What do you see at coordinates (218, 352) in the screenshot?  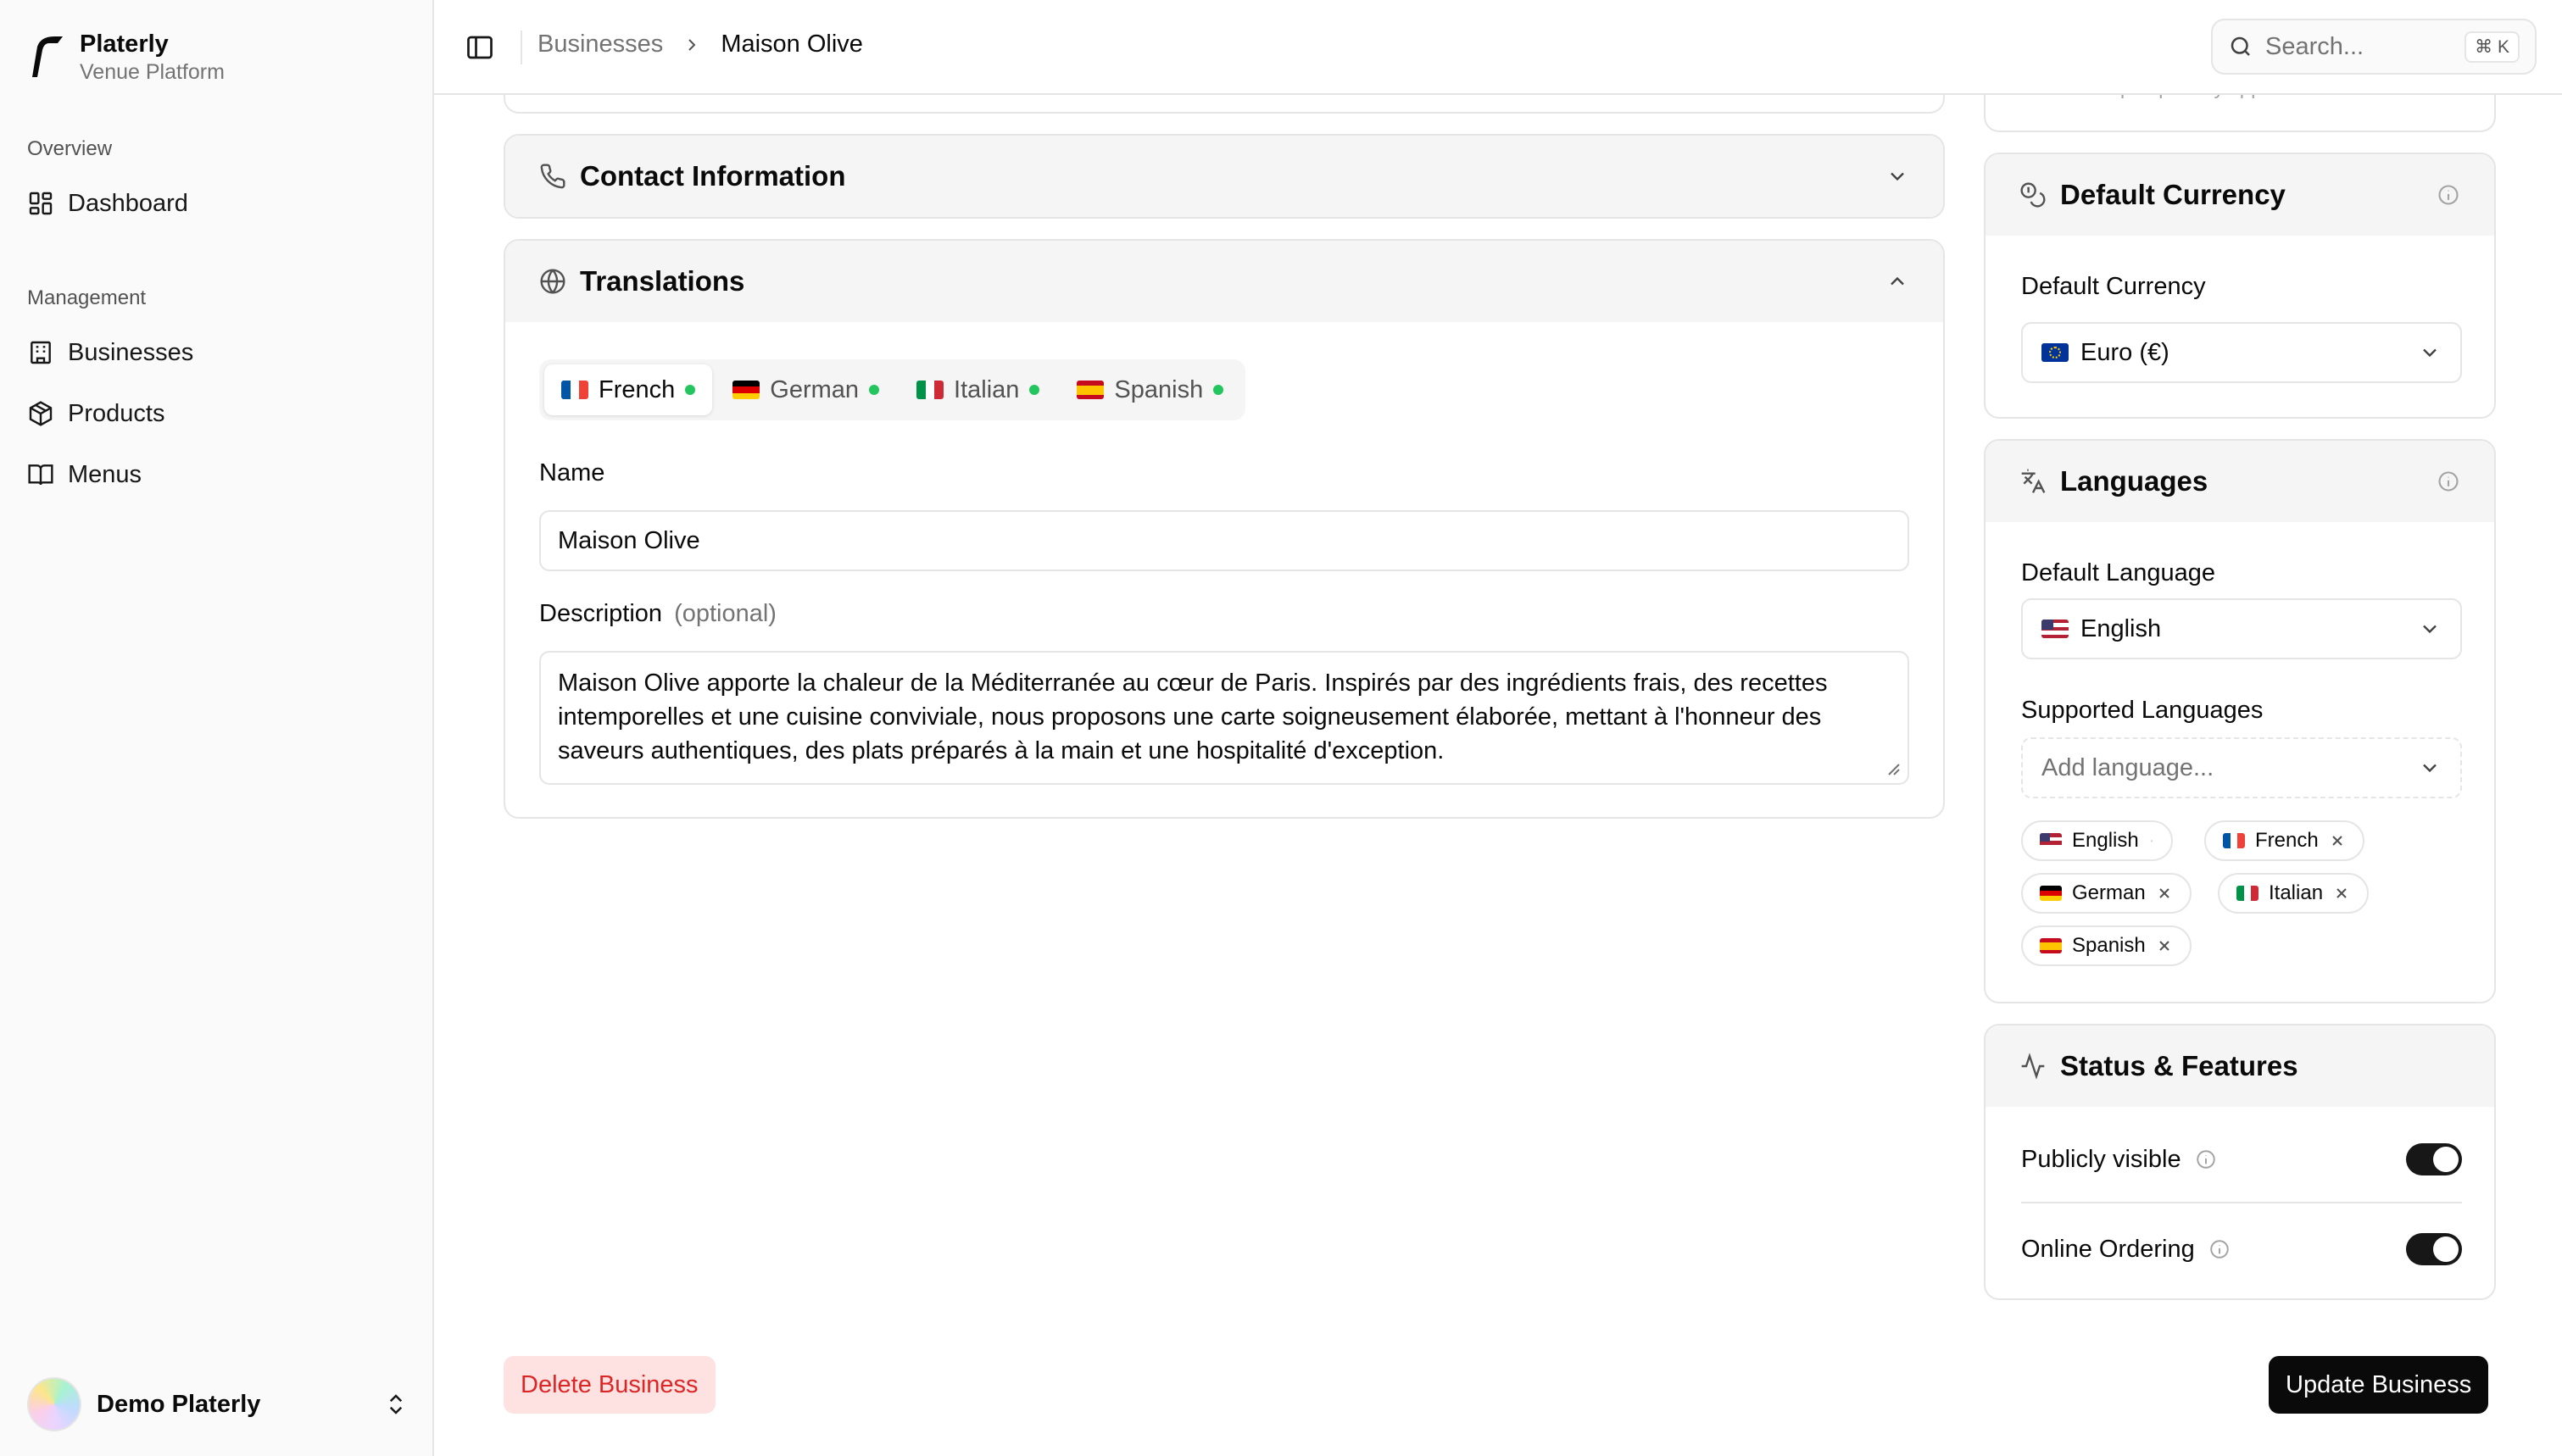 I see `sidebar-item-businesses: Businesses` at bounding box center [218, 352].